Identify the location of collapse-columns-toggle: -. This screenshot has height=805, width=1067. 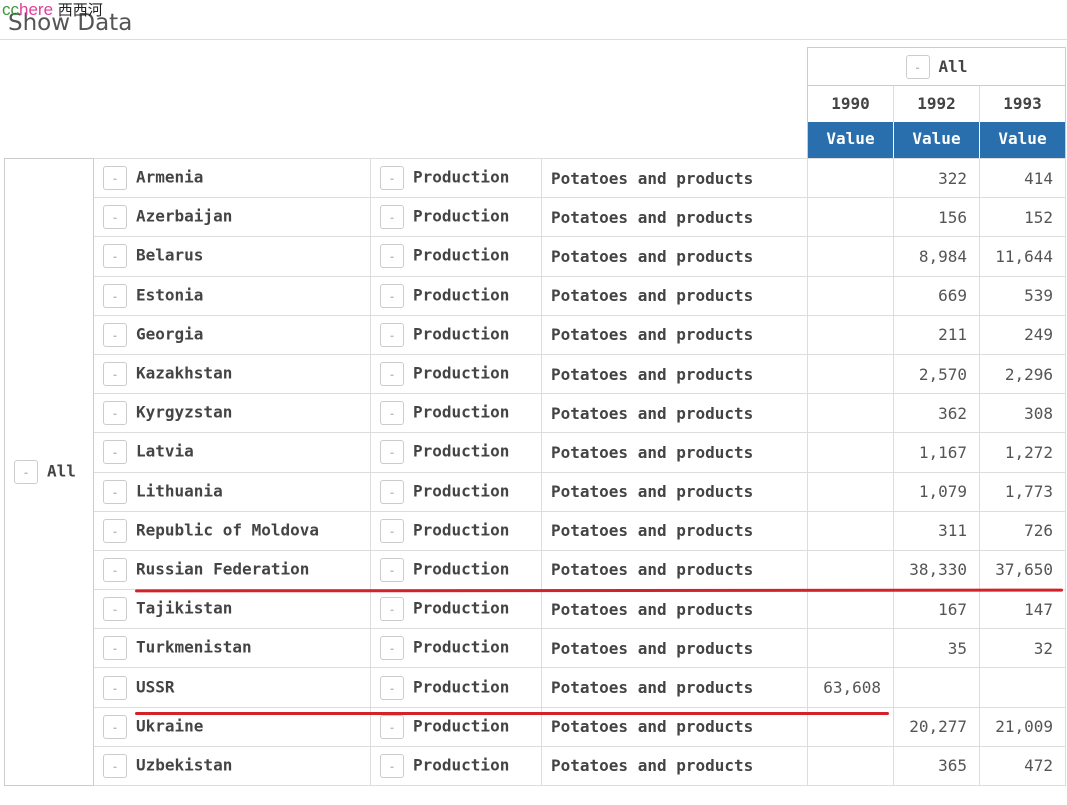
(917, 66).